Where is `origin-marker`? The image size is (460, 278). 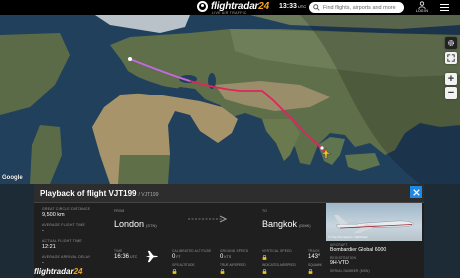 origin-marker is located at coordinates (130, 59).